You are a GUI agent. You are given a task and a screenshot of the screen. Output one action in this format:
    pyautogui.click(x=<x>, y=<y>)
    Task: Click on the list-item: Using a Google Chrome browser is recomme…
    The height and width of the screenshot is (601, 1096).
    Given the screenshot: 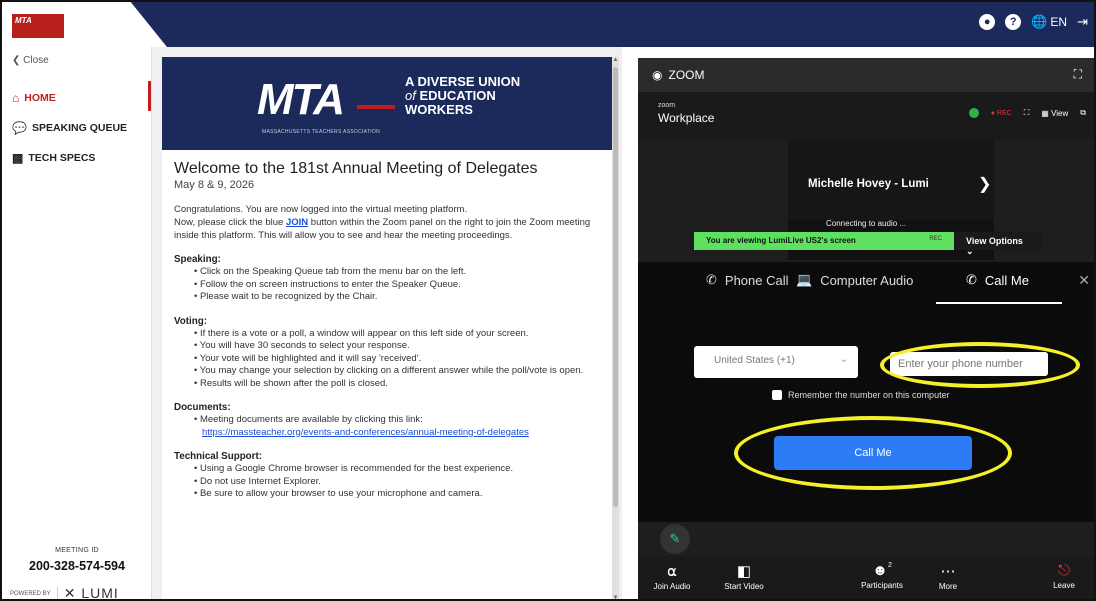 What is the action you would take?
    pyautogui.click(x=387, y=469)
    